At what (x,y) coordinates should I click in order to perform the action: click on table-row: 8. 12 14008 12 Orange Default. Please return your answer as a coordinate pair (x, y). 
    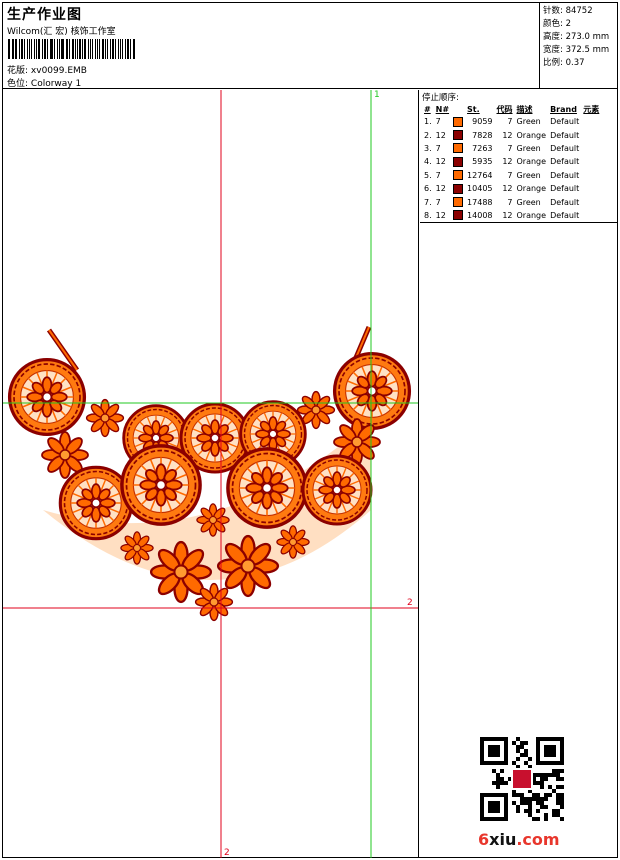
    Looking at the image, I should click on (511, 215).